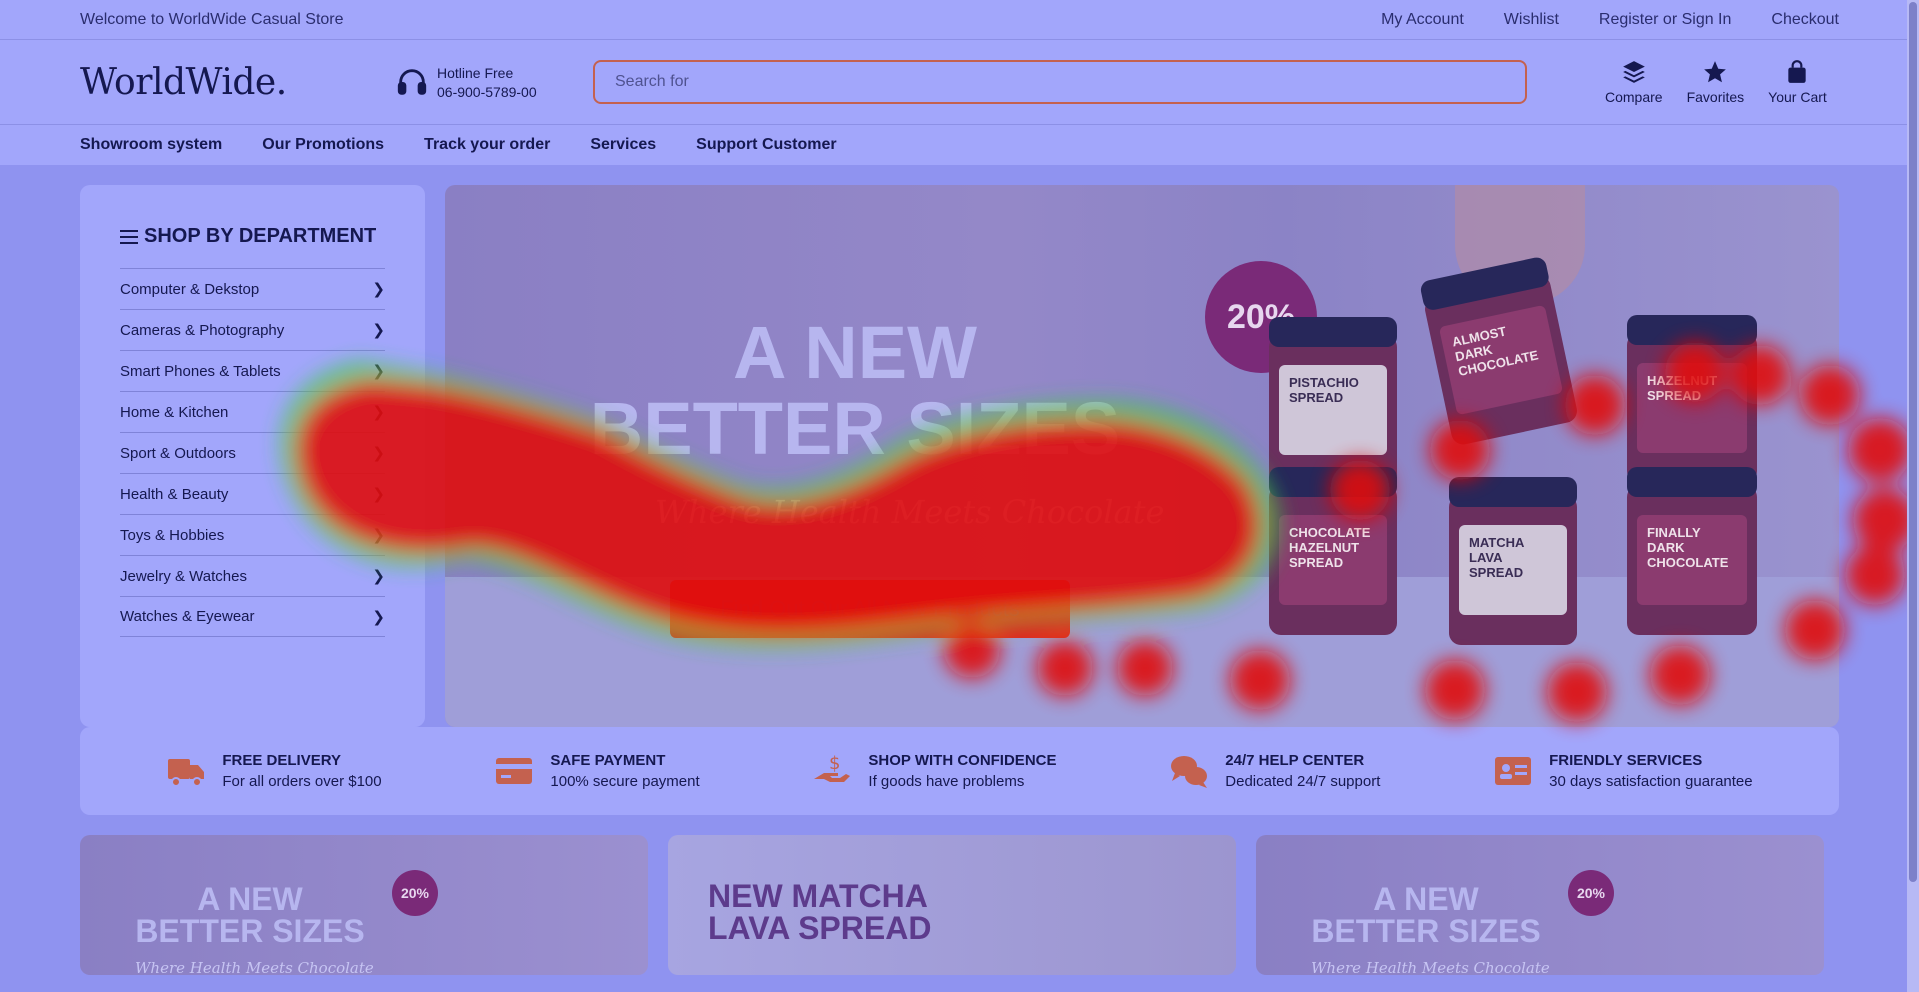 The width and height of the screenshot is (1919, 992). I want to click on feature-title: 24/7 HELP CENTER, so click(1295, 760).